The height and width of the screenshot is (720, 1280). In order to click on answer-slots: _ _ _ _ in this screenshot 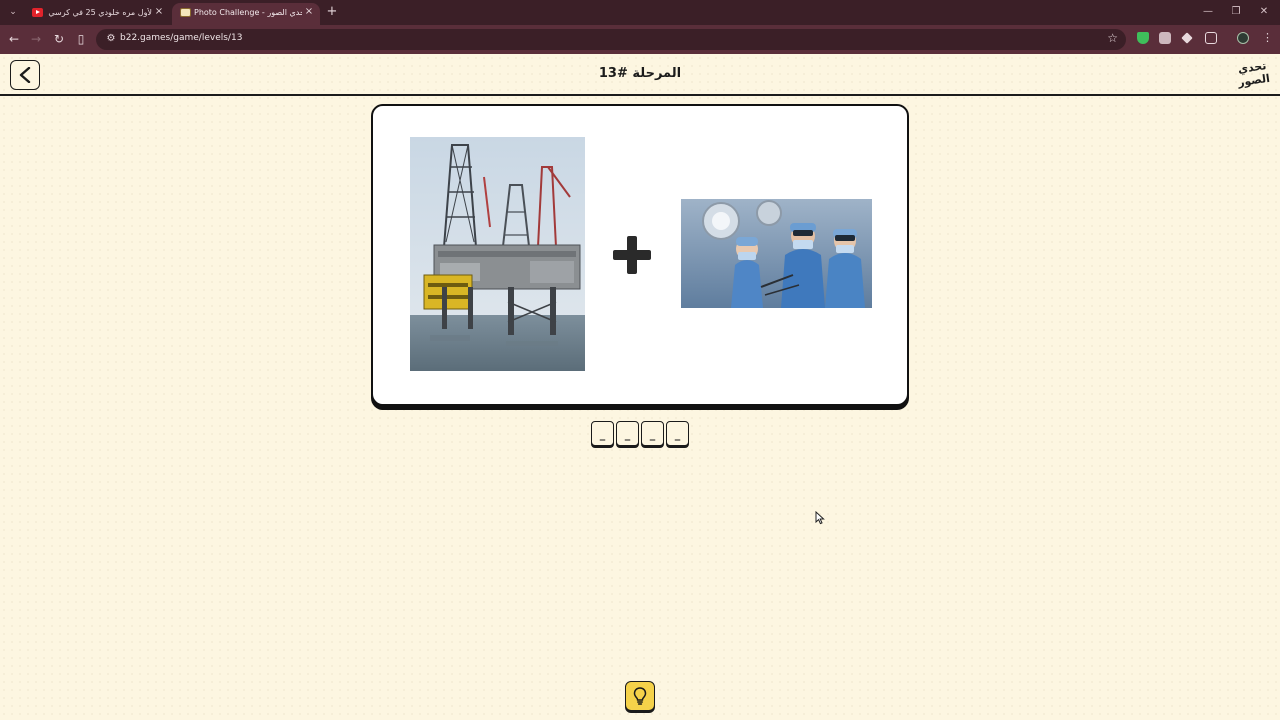, I will do `click(641, 434)`.